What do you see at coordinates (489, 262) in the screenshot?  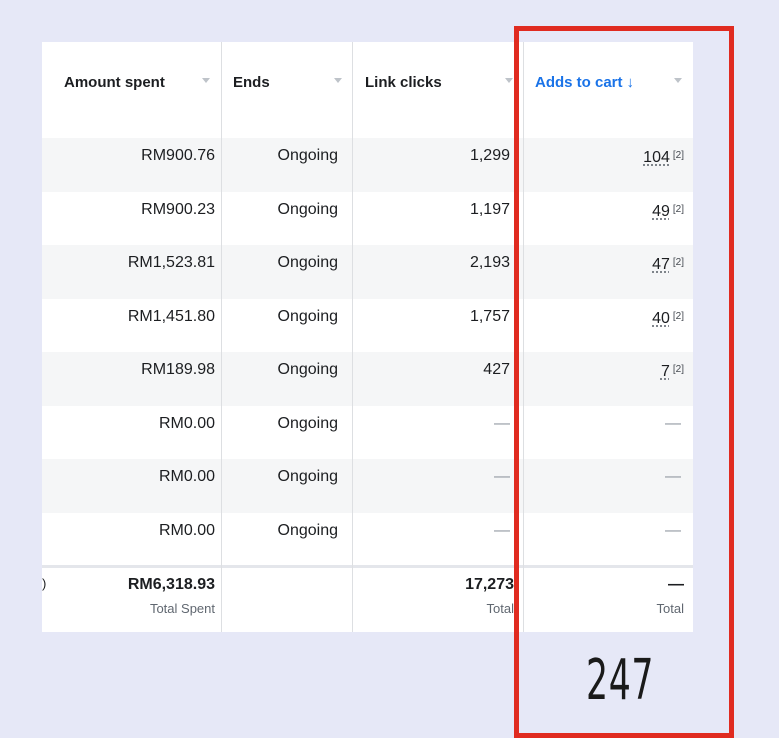 I see `link-clicks-cell: 2,193` at bounding box center [489, 262].